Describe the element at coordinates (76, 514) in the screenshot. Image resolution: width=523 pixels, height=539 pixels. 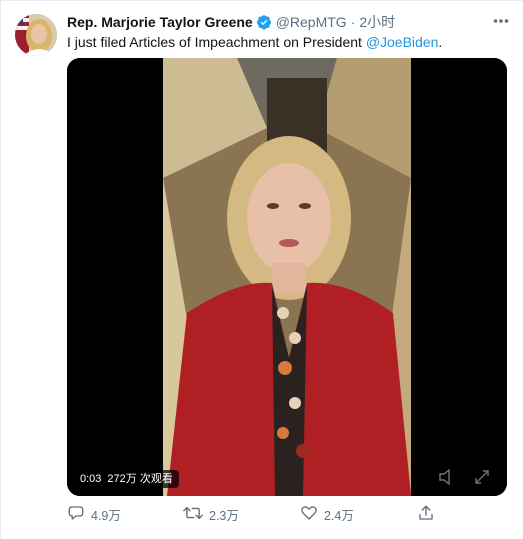
I see `reply-icon` at that location.